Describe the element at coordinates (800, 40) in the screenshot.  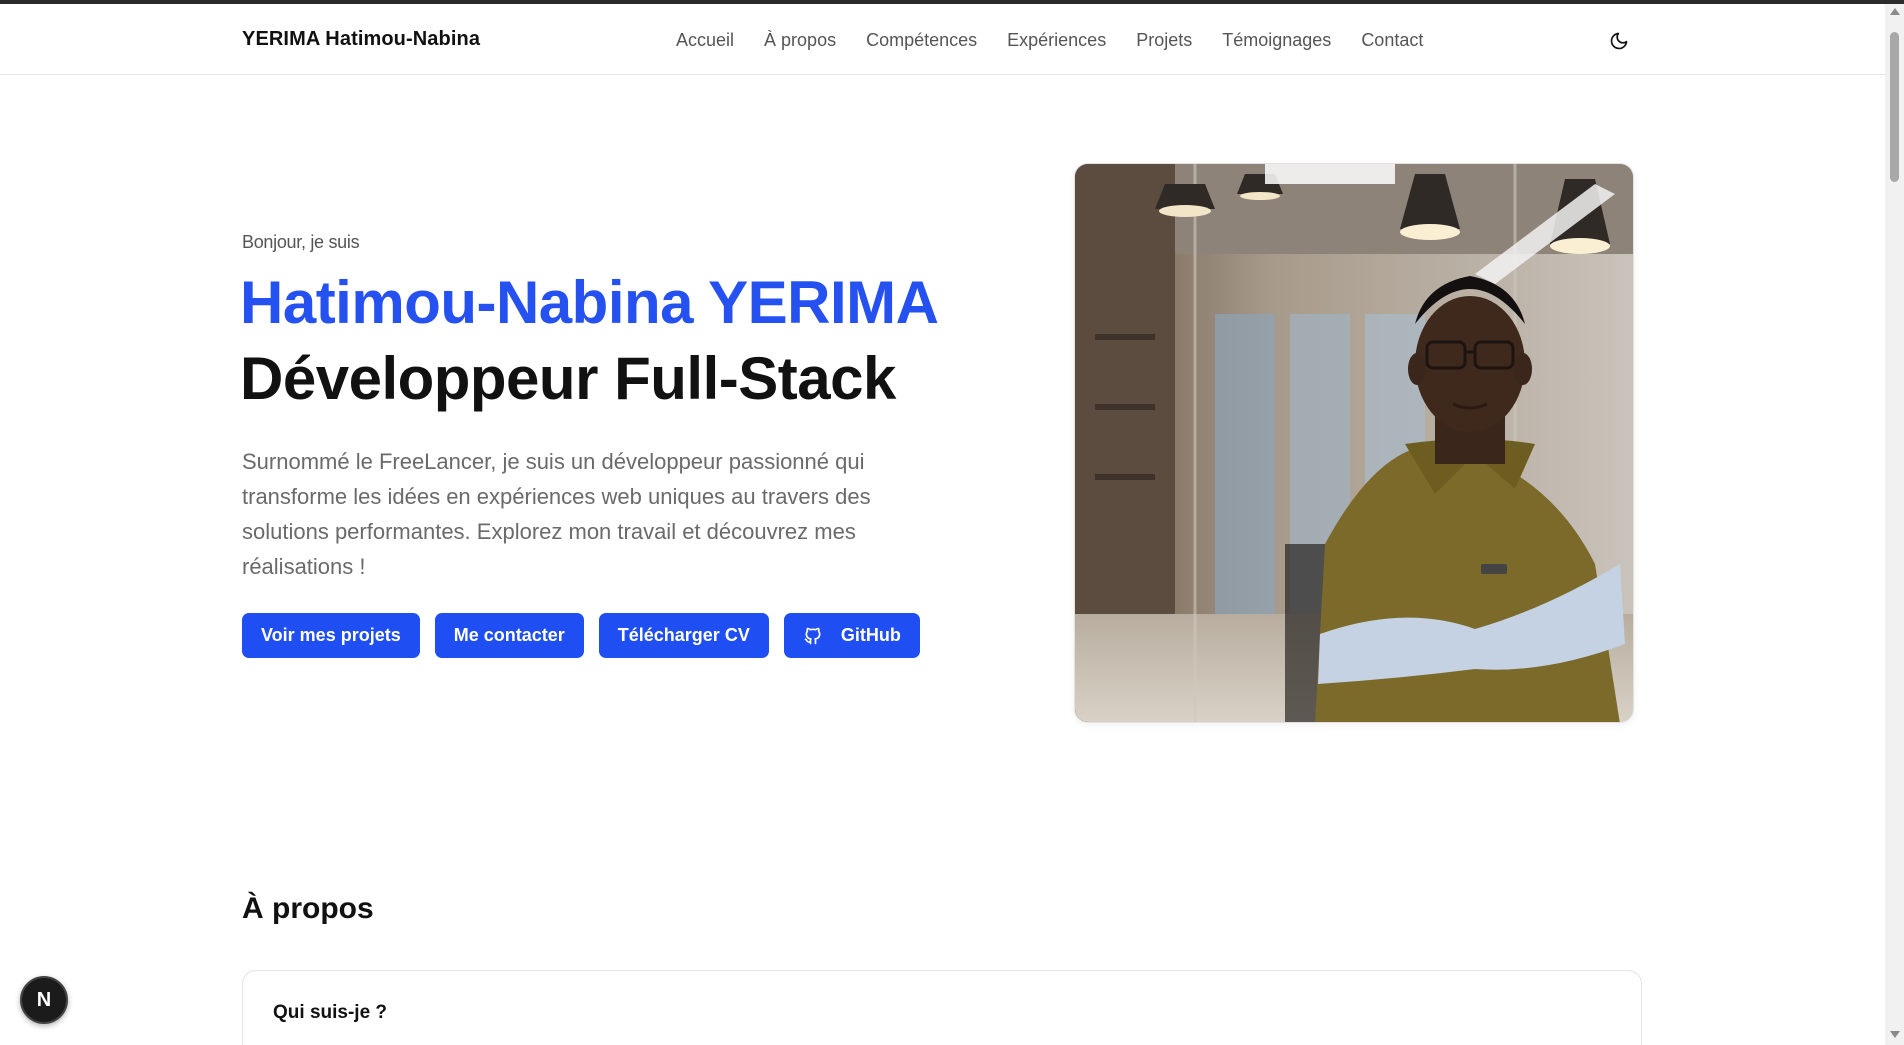
I see `nav-link-a-propos: À propos` at that location.